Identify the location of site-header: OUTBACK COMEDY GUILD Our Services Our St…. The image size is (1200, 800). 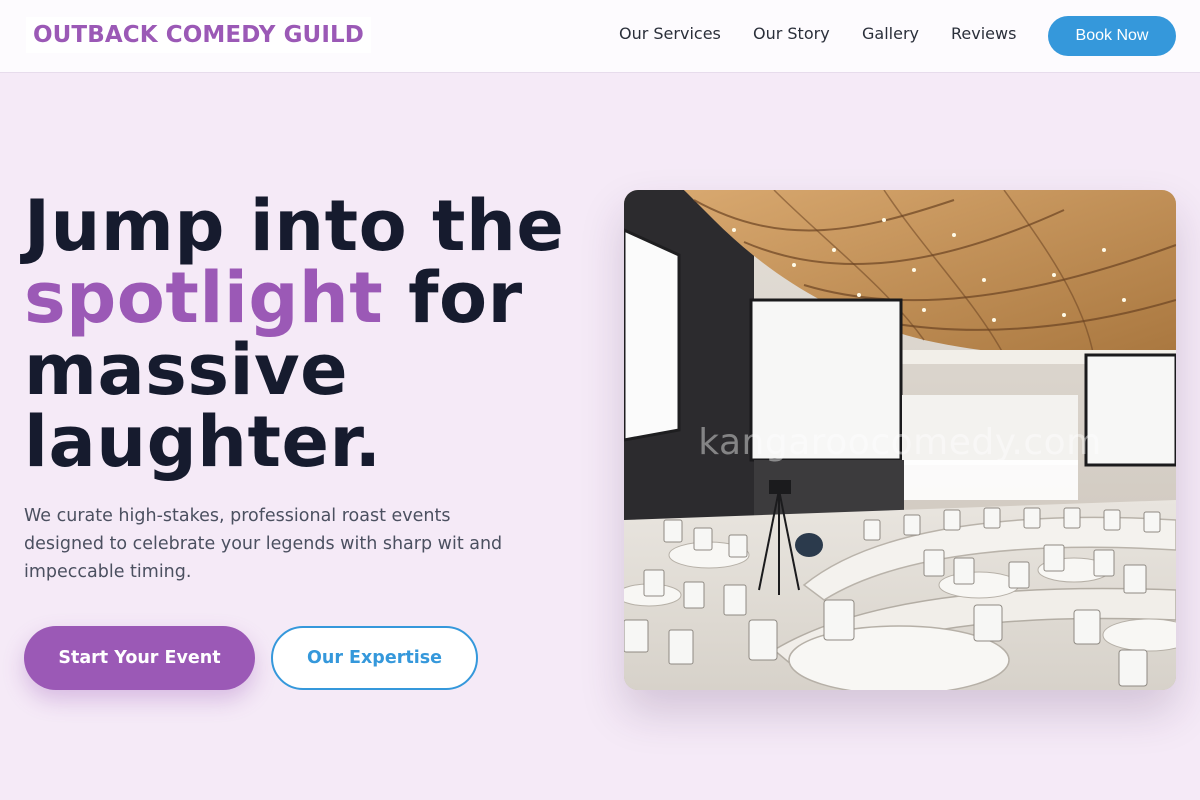
(600, 36).